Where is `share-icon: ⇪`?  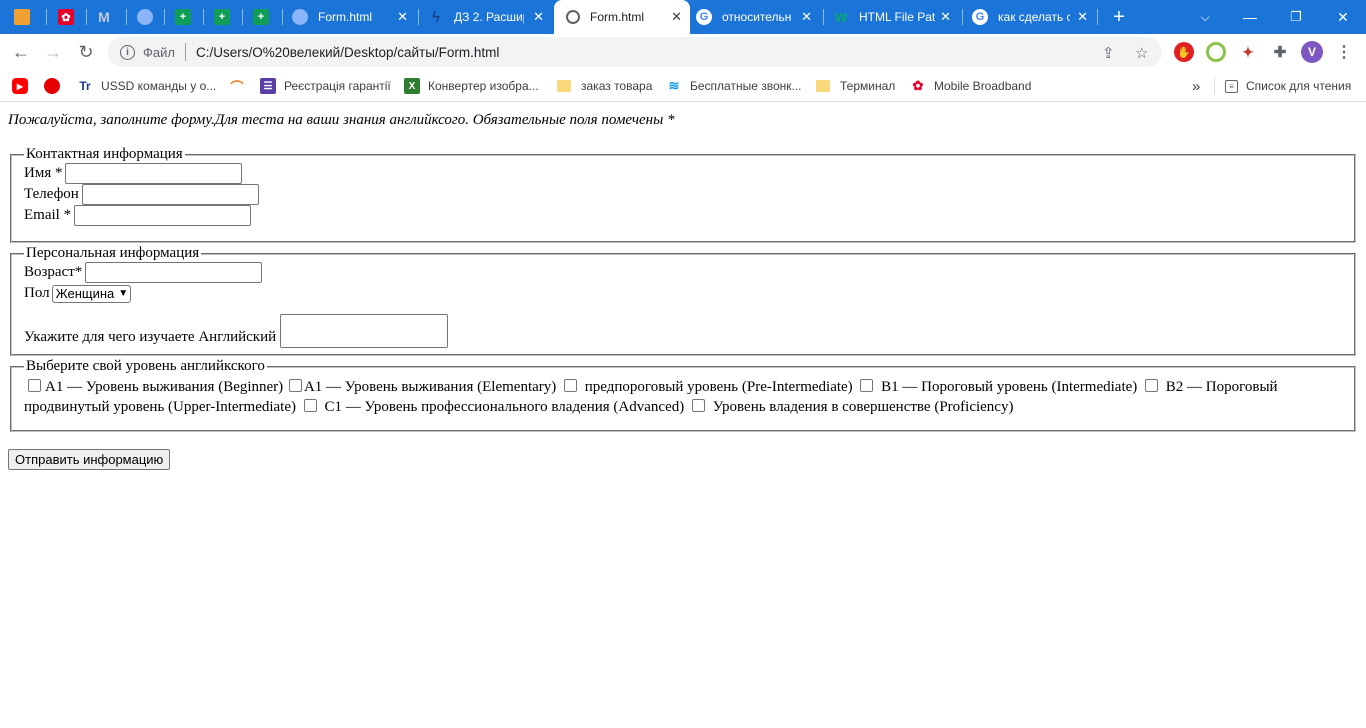 share-icon: ⇪ is located at coordinates (1108, 53).